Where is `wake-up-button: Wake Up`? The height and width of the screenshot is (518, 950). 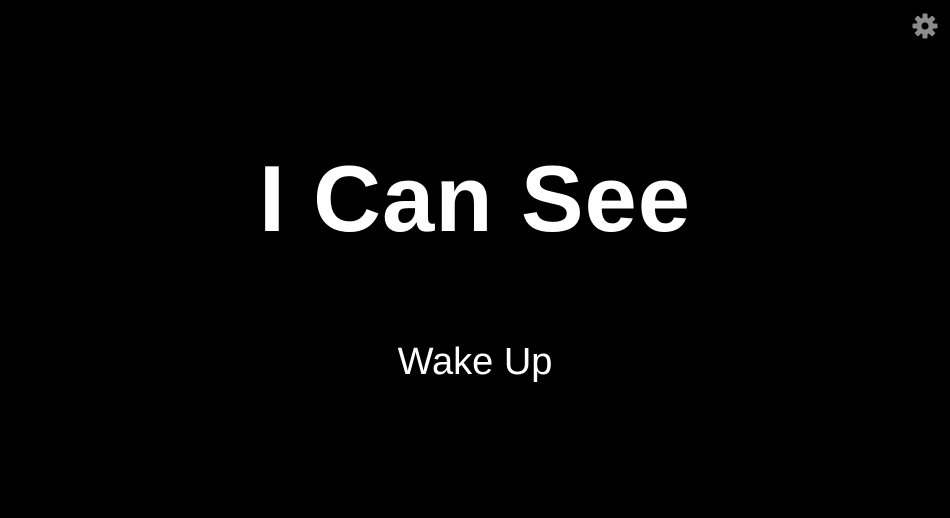 wake-up-button: Wake Up is located at coordinates (475, 362).